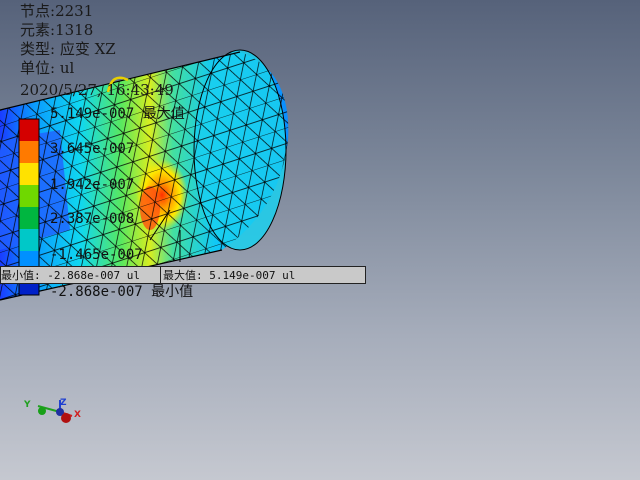 This screenshot has height=480, width=640. What do you see at coordinates (77, 415) in the screenshot?
I see `triad-label-x: X` at bounding box center [77, 415].